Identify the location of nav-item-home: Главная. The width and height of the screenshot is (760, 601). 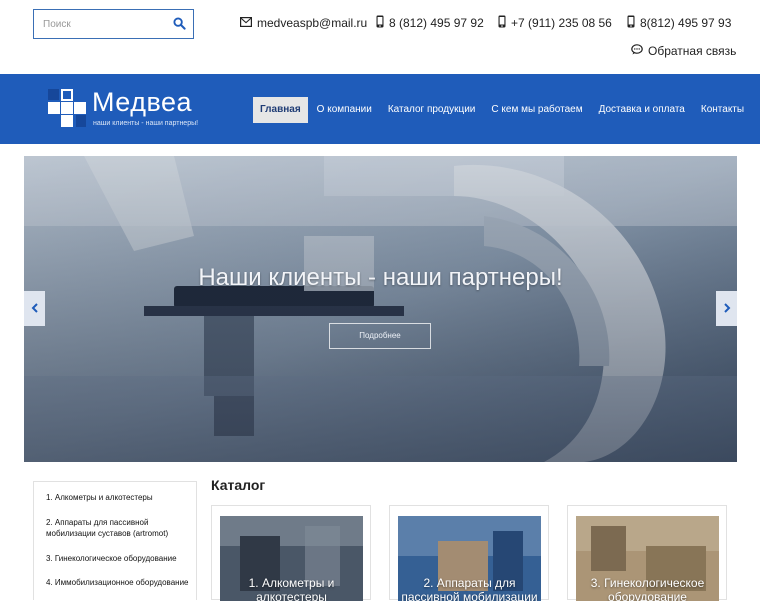
(280, 110).